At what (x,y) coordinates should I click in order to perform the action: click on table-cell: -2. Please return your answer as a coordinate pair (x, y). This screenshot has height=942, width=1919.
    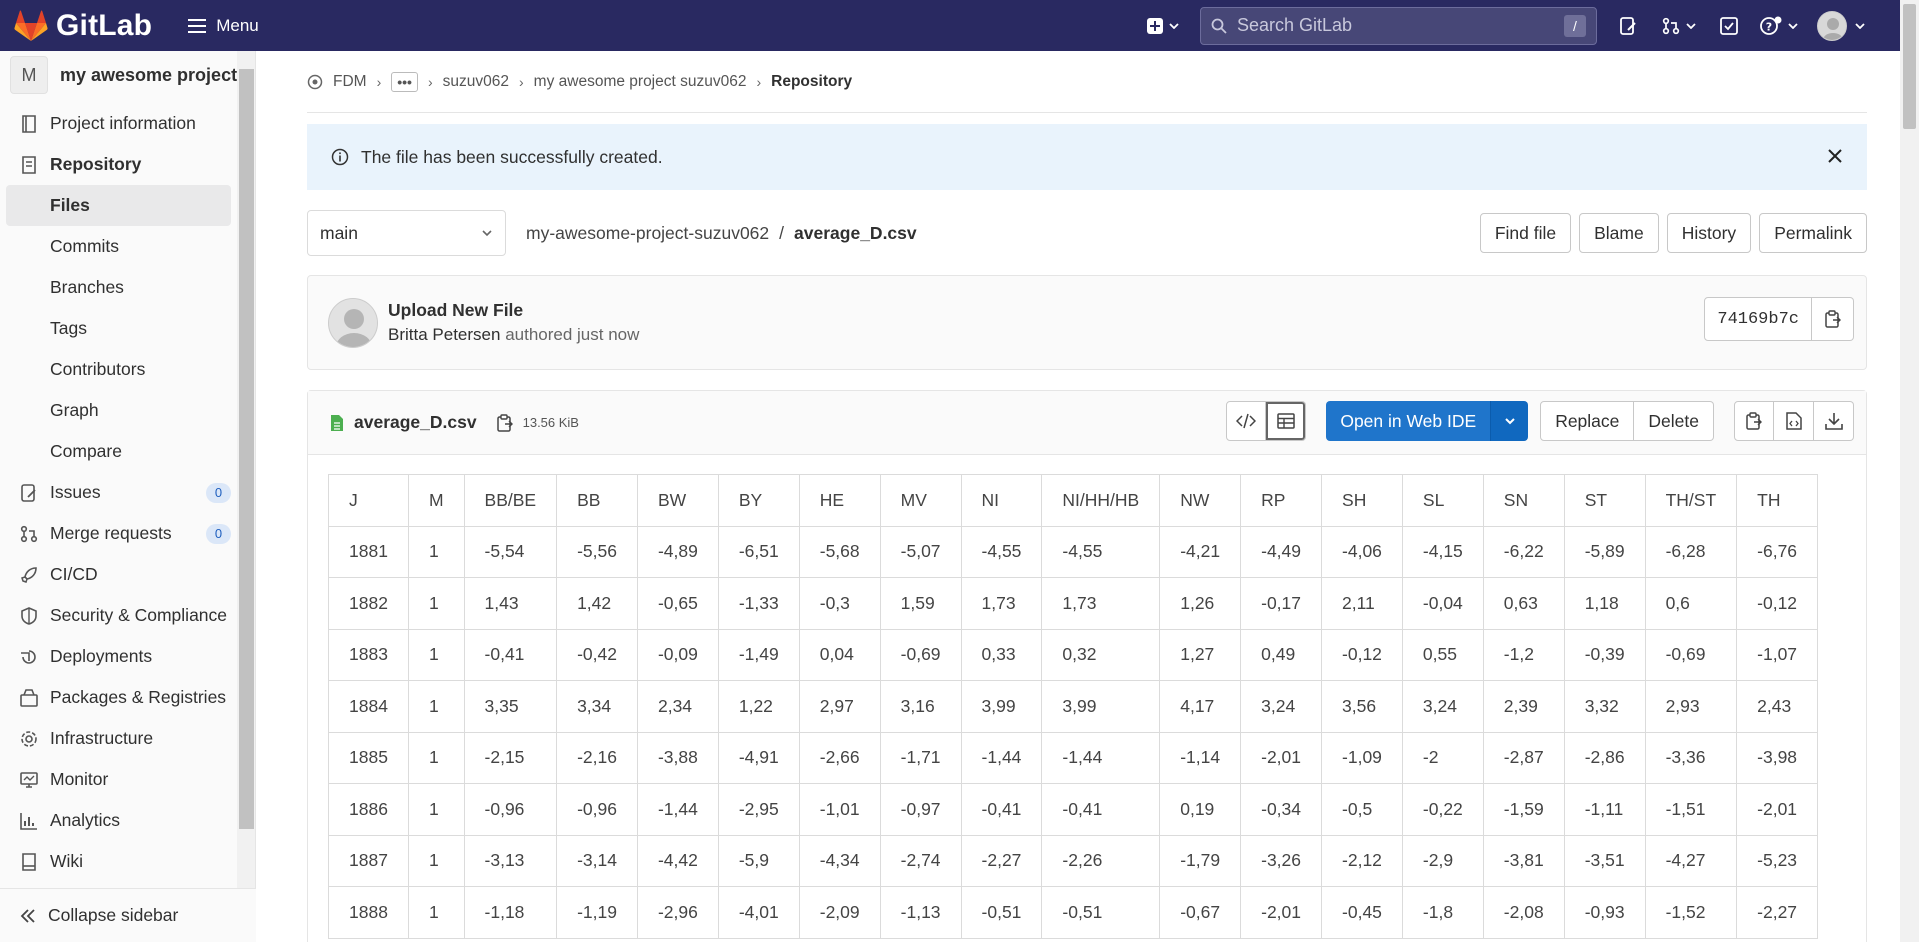
    Looking at the image, I should click on (1442, 757).